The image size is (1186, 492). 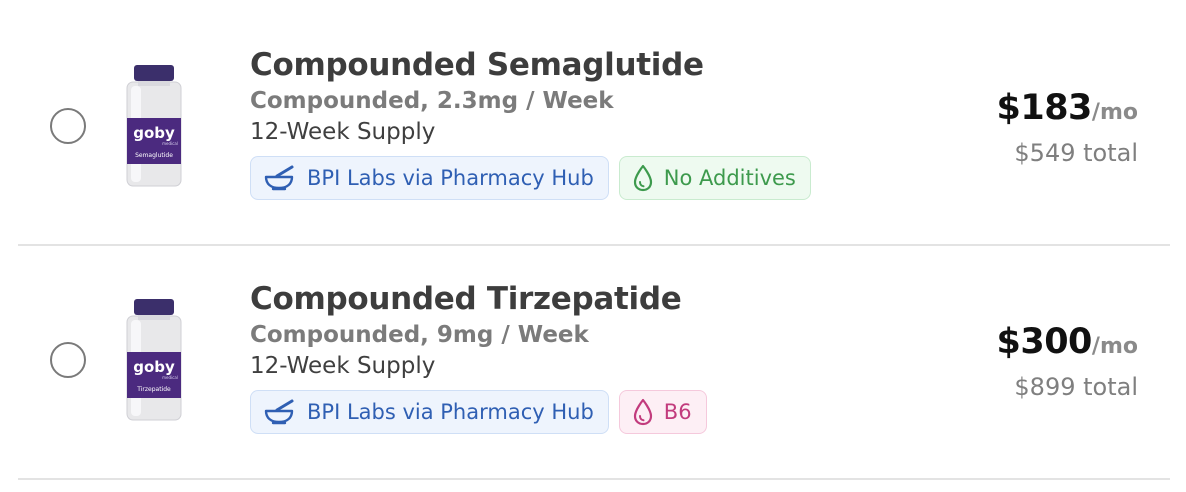 What do you see at coordinates (610, 412) in the screenshot?
I see `product-tags: BPI Labs via Pharmacy Hub B6` at bounding box center [610, 412].